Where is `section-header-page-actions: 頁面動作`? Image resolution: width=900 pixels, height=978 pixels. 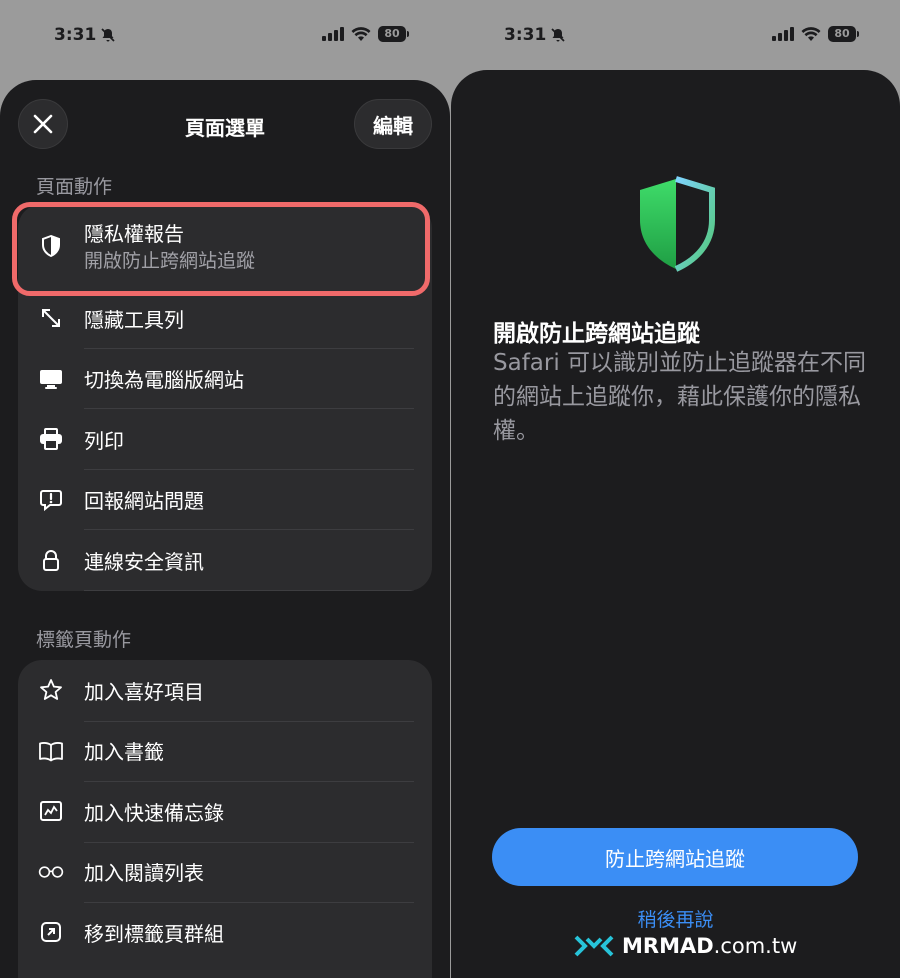
section-header-page-actions: 頁面動作 is located at coordinates (74, 187).